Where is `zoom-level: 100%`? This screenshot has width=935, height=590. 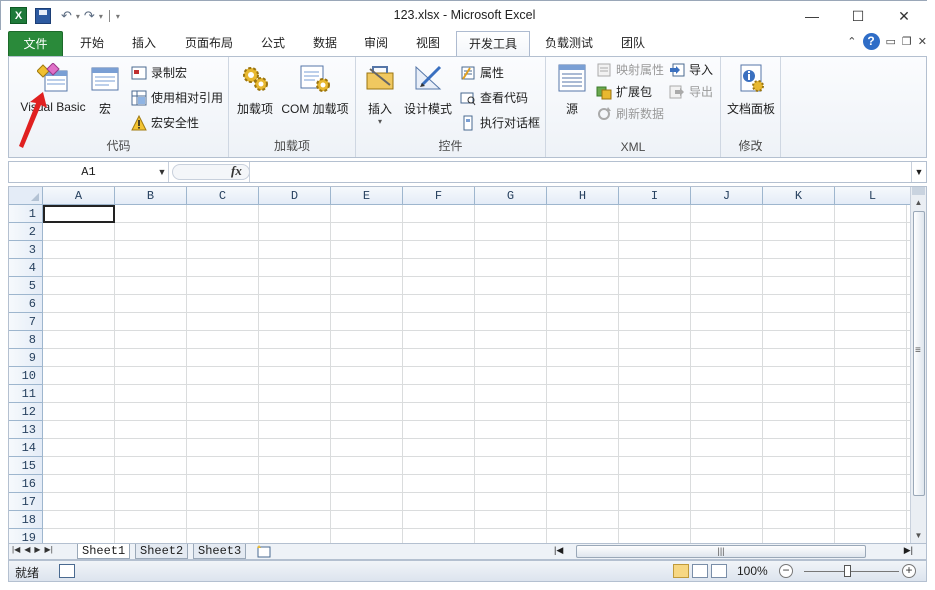 zoom-level: 100% is located at coordinates (752, 571).